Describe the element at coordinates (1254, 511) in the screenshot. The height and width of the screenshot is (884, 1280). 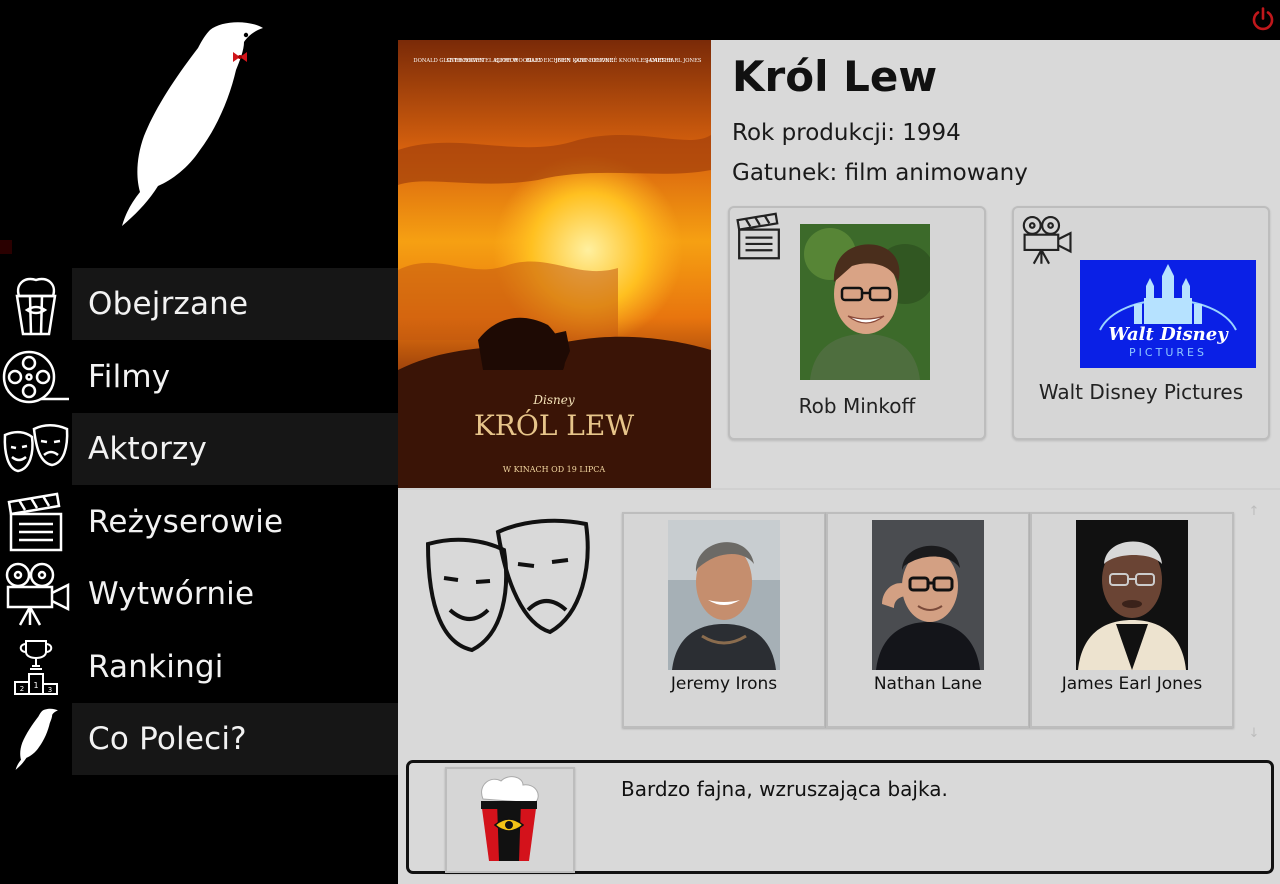
I see `arrow-up-icon: ↑` at that location.